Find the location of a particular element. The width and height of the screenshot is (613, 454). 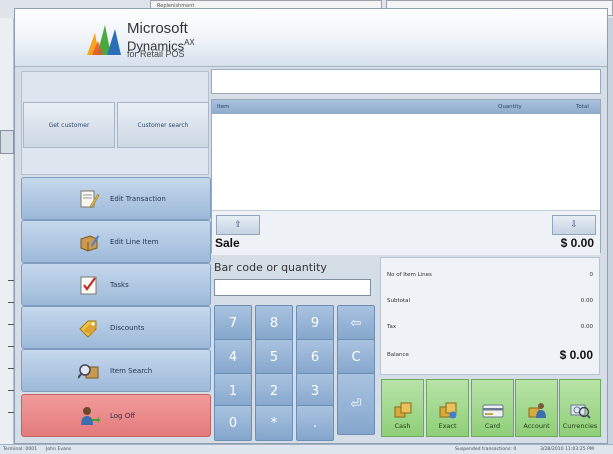

item-search-icon is located at coordinates (88, 371).